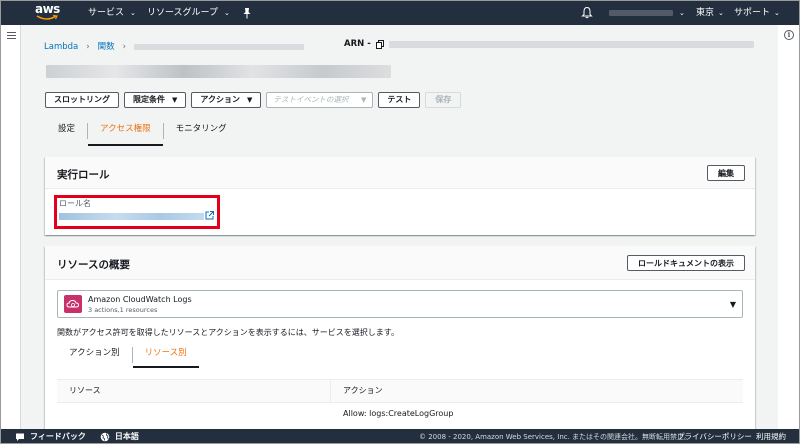 The height and width of the screenshot is (444, 800). I want to click on view-role-document-button: ロールドキュメントの表示, so click(686, 263).